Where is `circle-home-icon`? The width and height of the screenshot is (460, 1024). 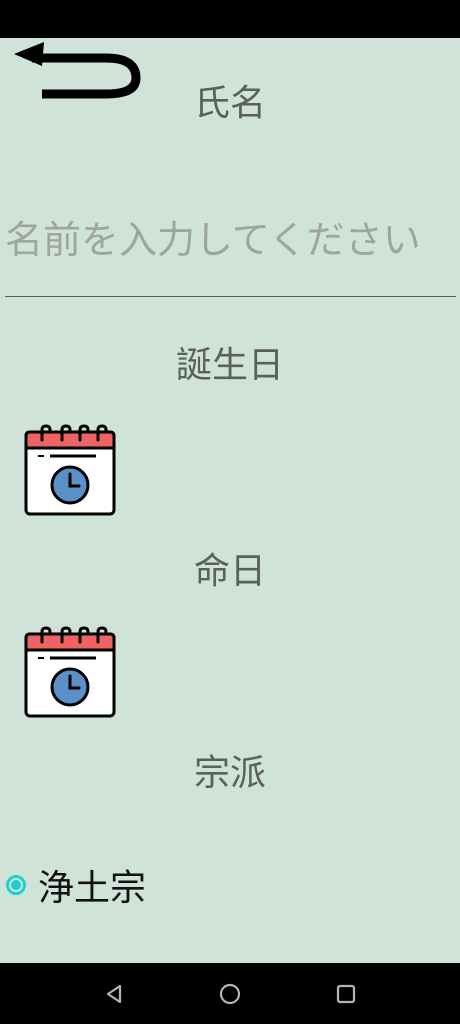
circle-home-icon is located at coordinates (230, 994).